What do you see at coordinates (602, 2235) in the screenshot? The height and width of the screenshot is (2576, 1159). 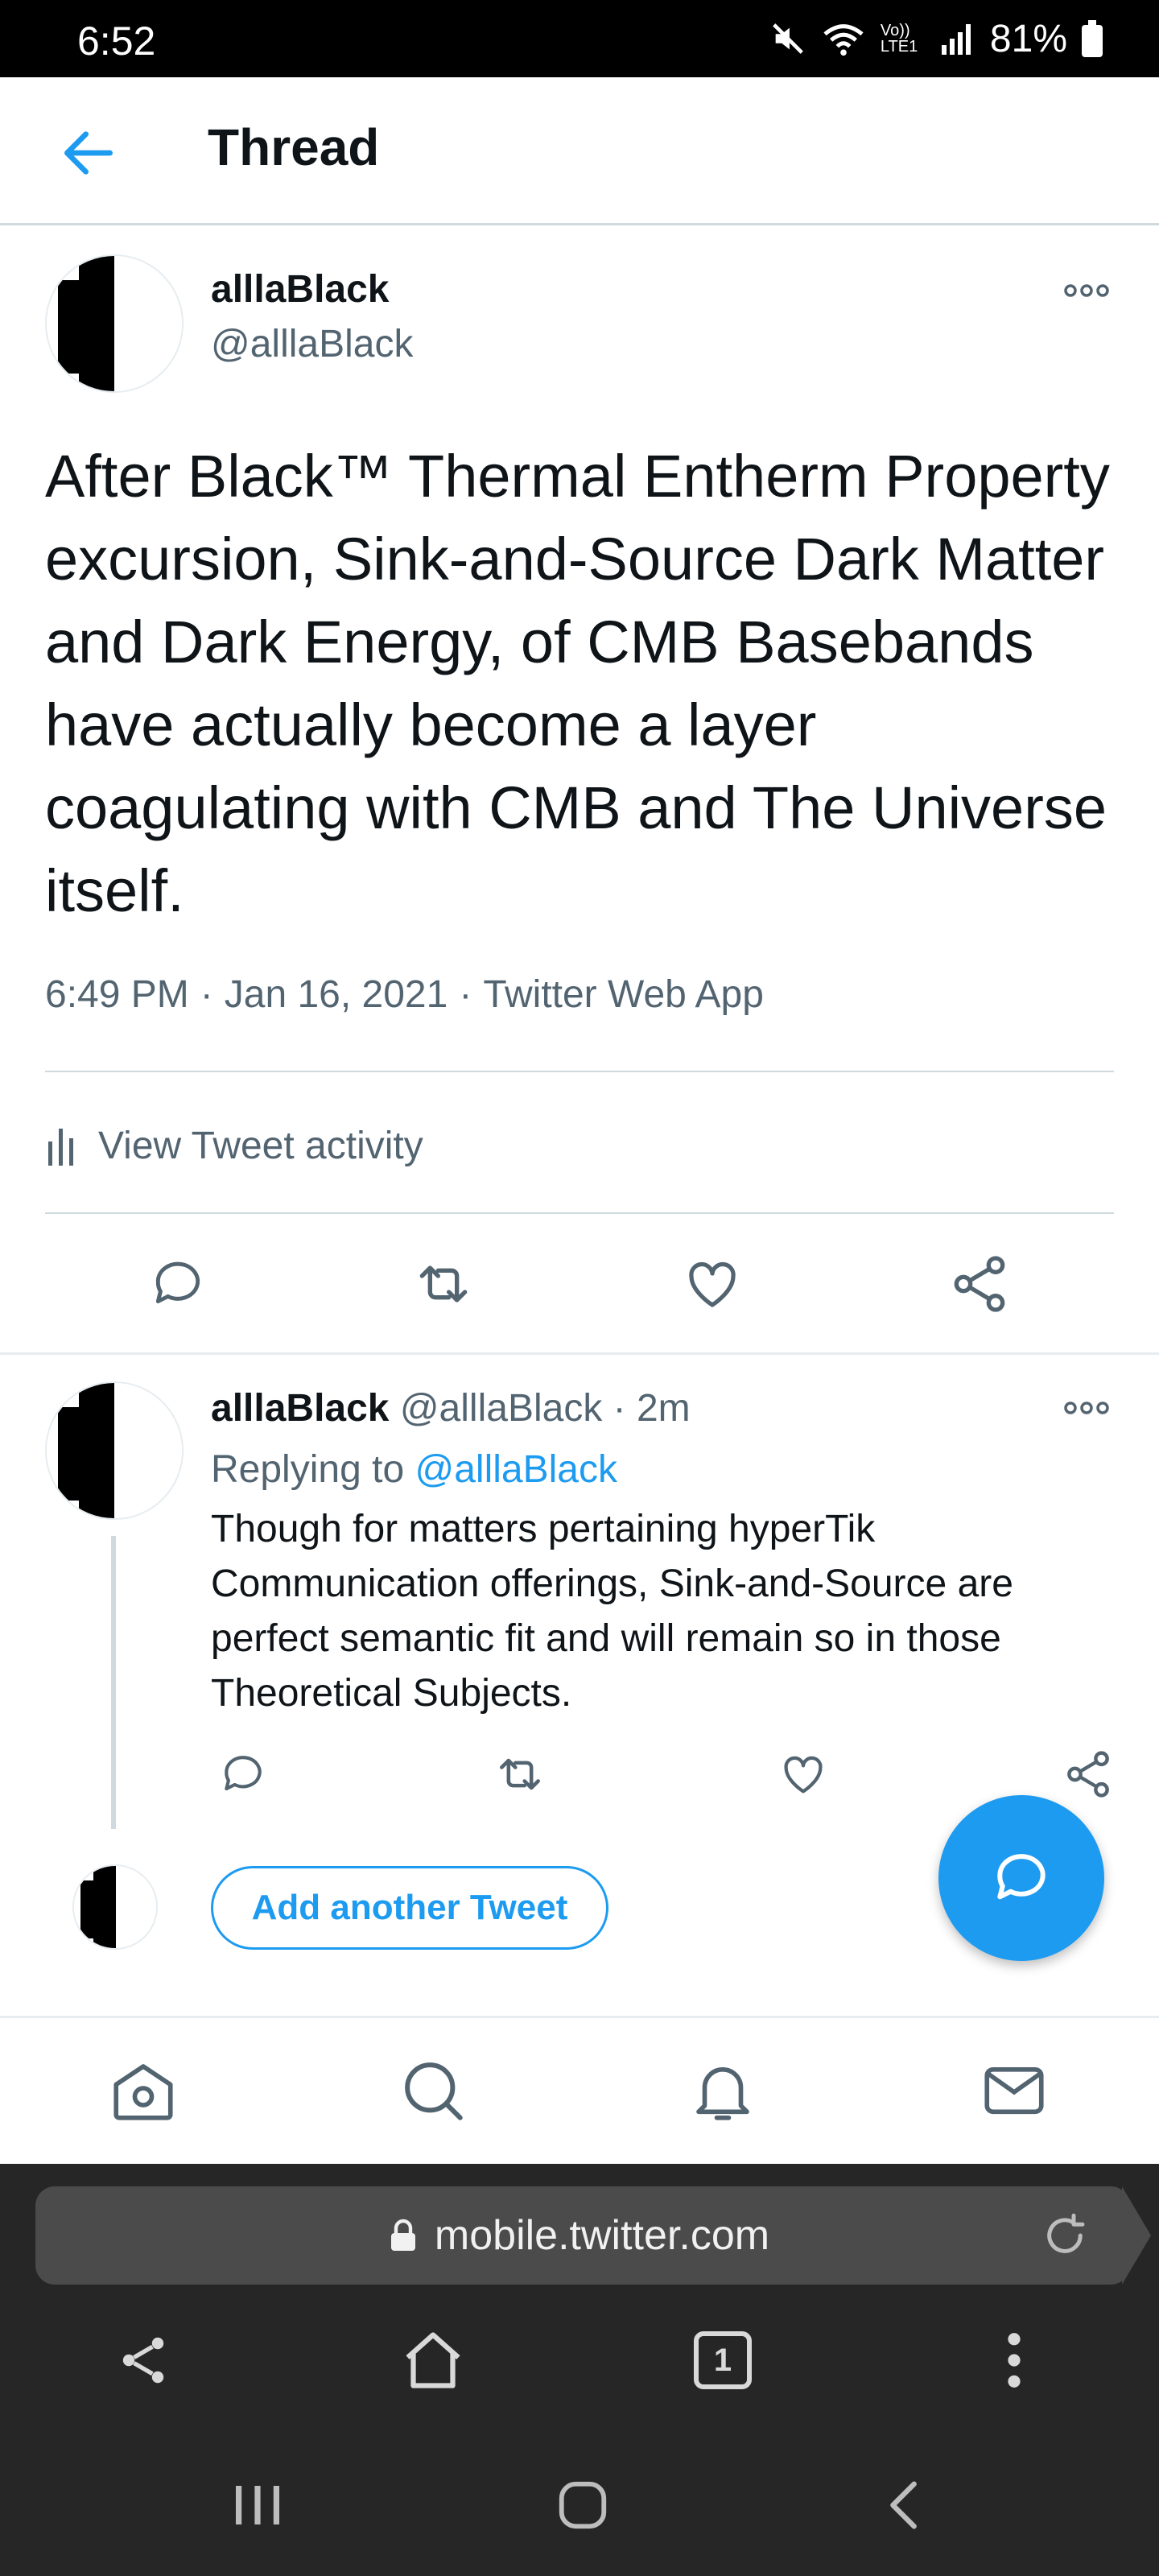 I see `url-text: mobile.twitter.com` at bounding box center [602, 2235].